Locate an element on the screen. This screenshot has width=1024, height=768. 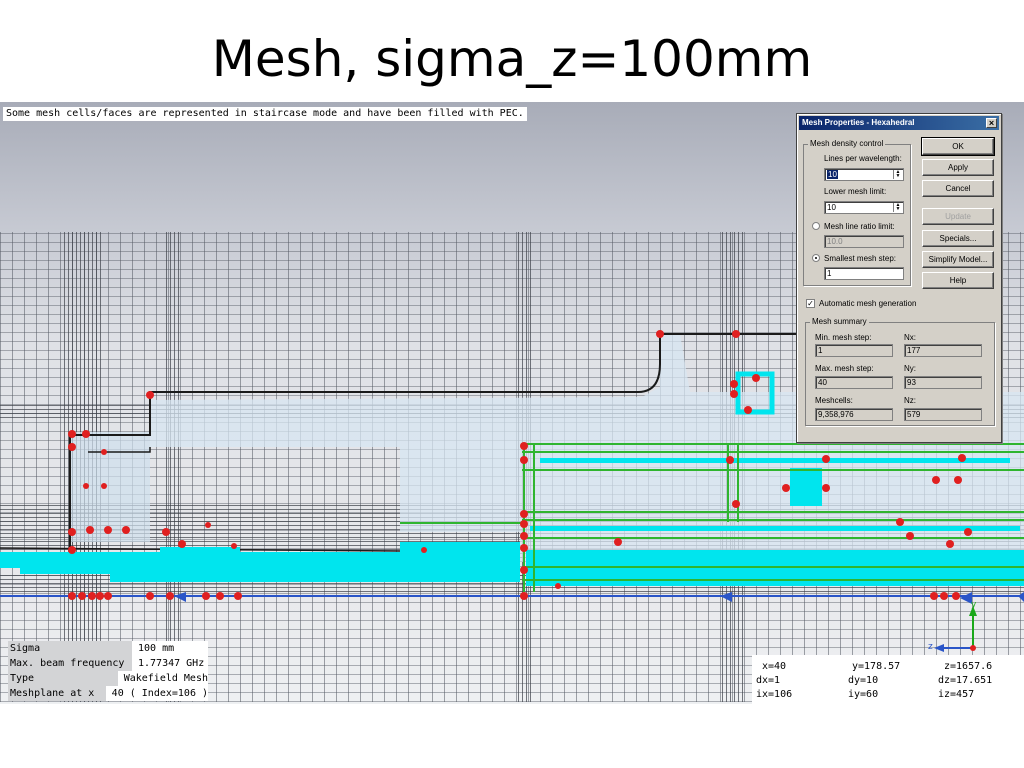
nx-value: 177 is located at coordinates (943, 350).